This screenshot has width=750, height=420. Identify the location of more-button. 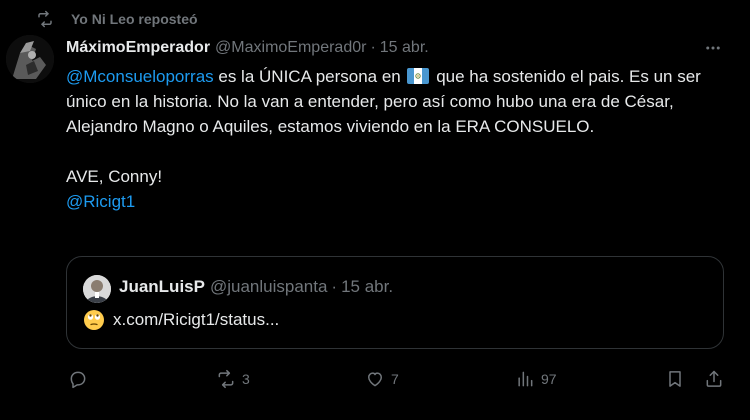
(713, 48).